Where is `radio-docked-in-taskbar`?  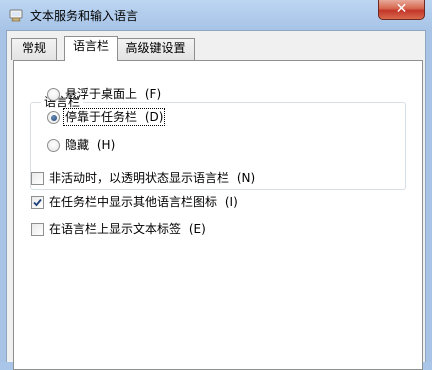 radio-docked-in-taskbar is located at coordinates (53, 117).